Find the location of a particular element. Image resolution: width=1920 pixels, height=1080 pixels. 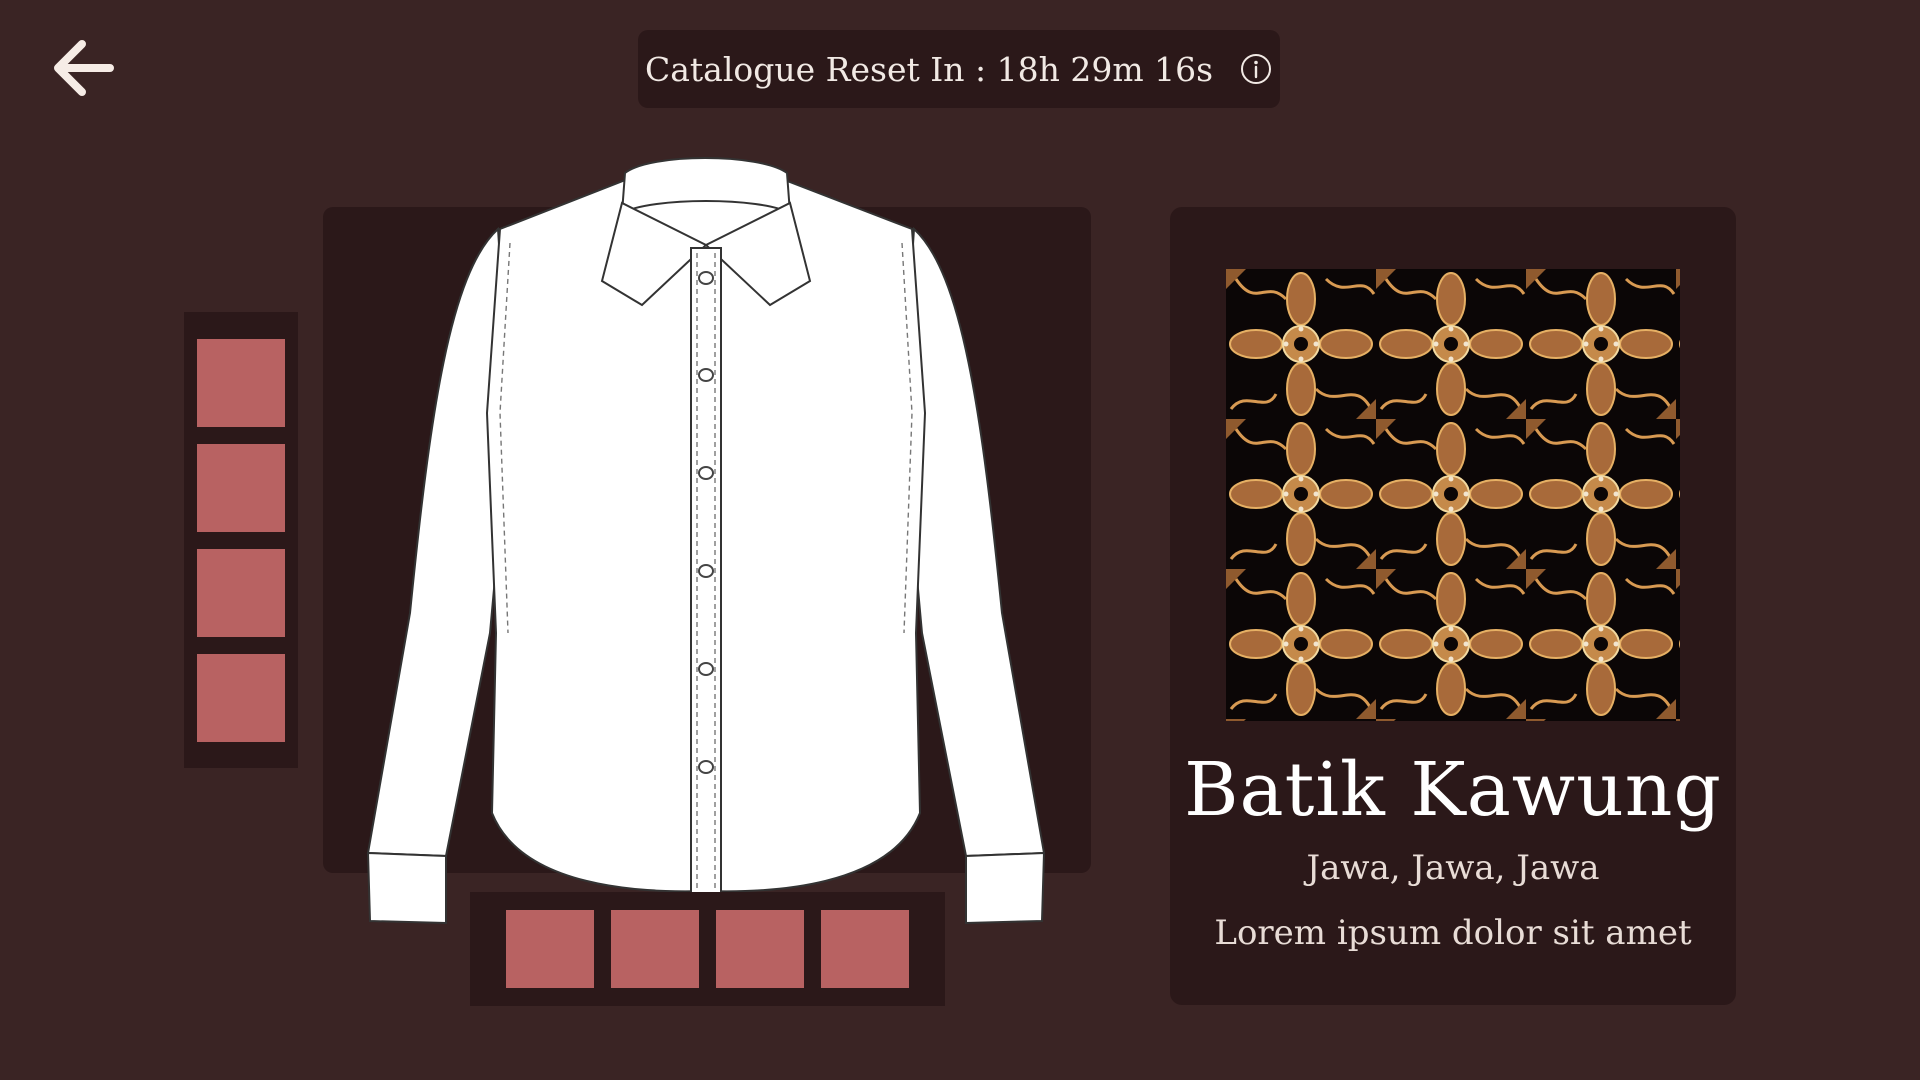

back-button is located at coordinates (84, 68).